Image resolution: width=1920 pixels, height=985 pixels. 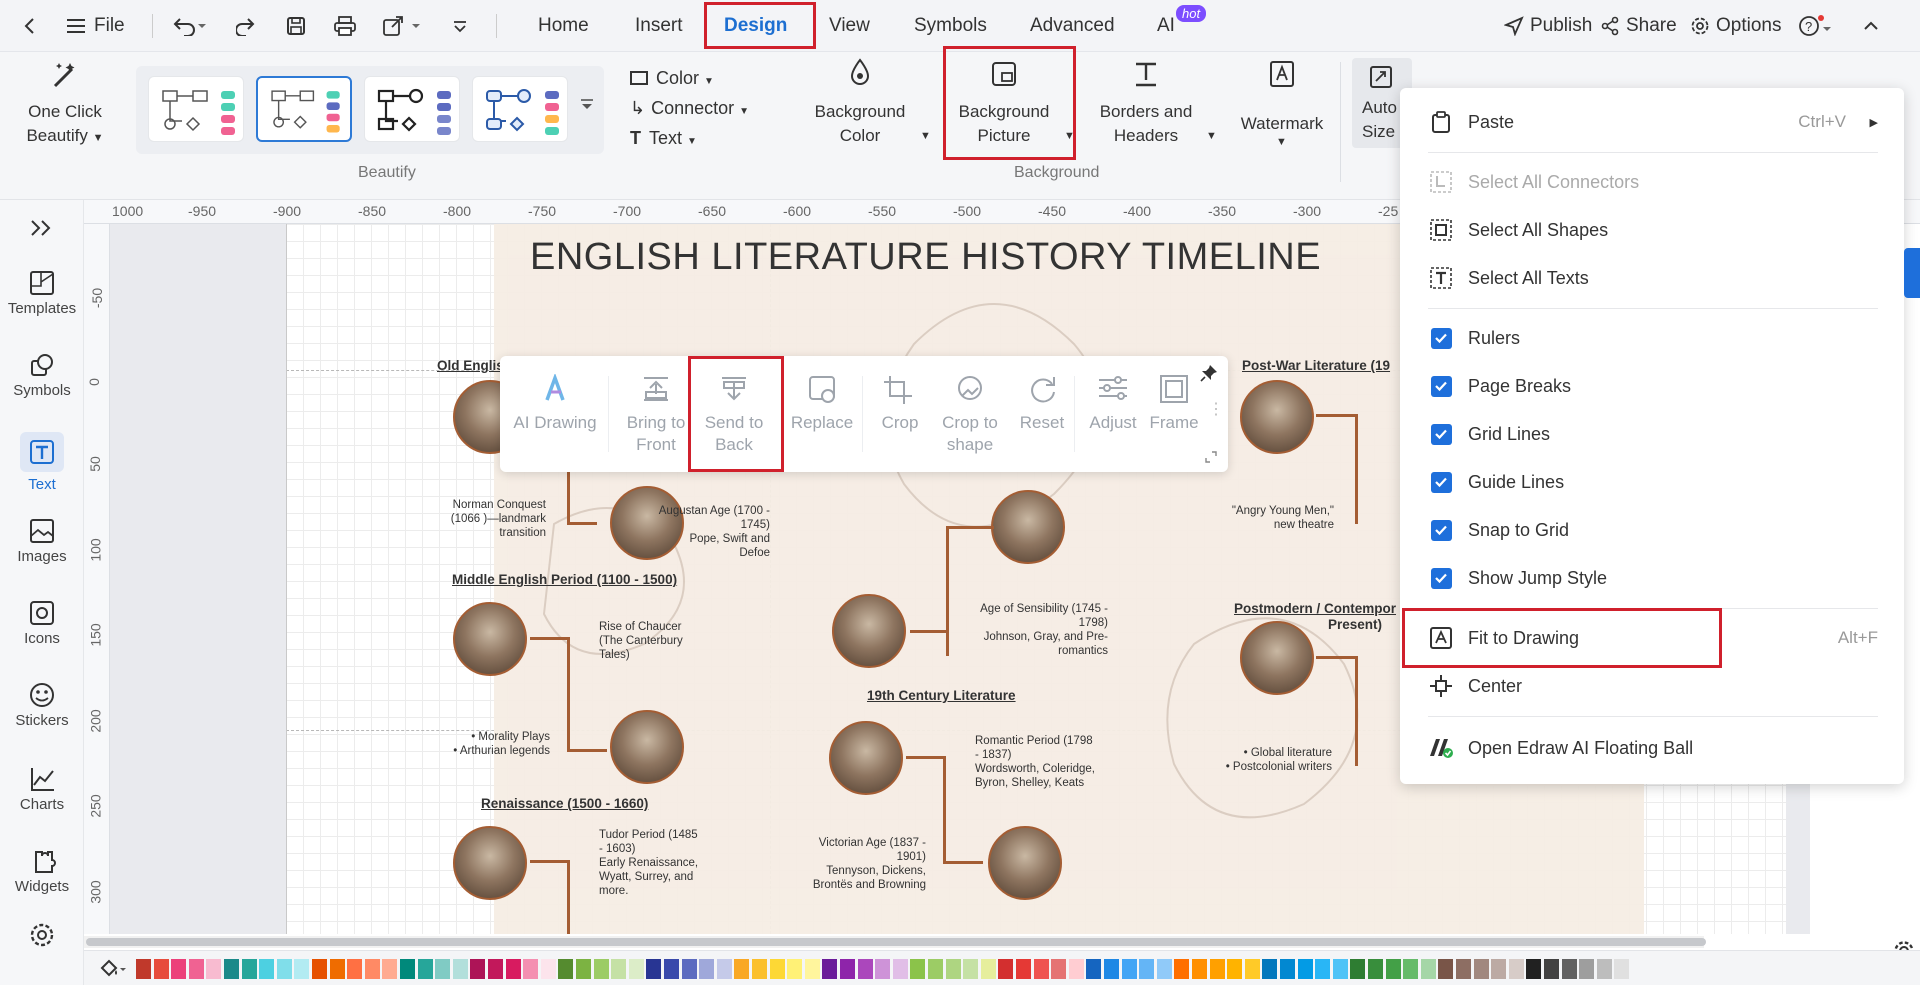 I want to click on menu-item-center: Center, so click(x=1652, y=686).